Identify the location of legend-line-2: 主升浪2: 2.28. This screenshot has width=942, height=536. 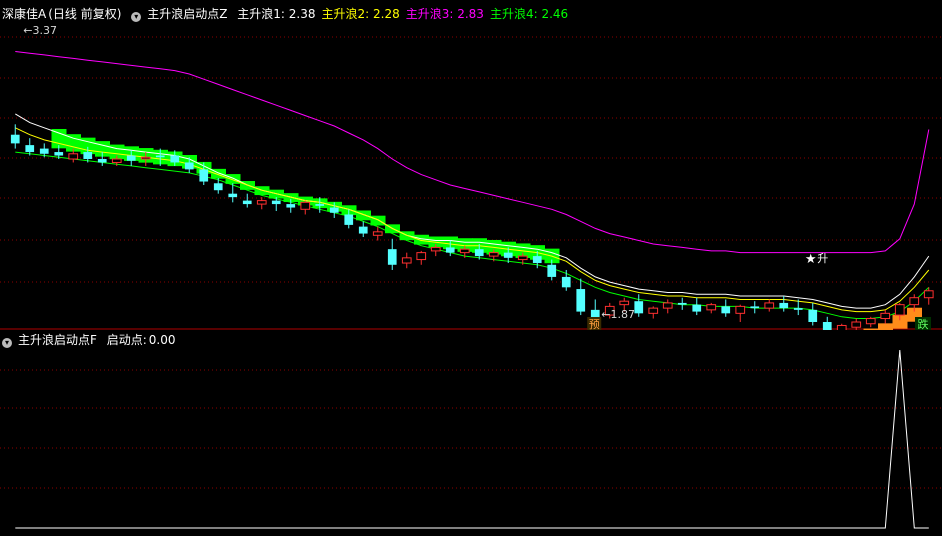
(360, 14).